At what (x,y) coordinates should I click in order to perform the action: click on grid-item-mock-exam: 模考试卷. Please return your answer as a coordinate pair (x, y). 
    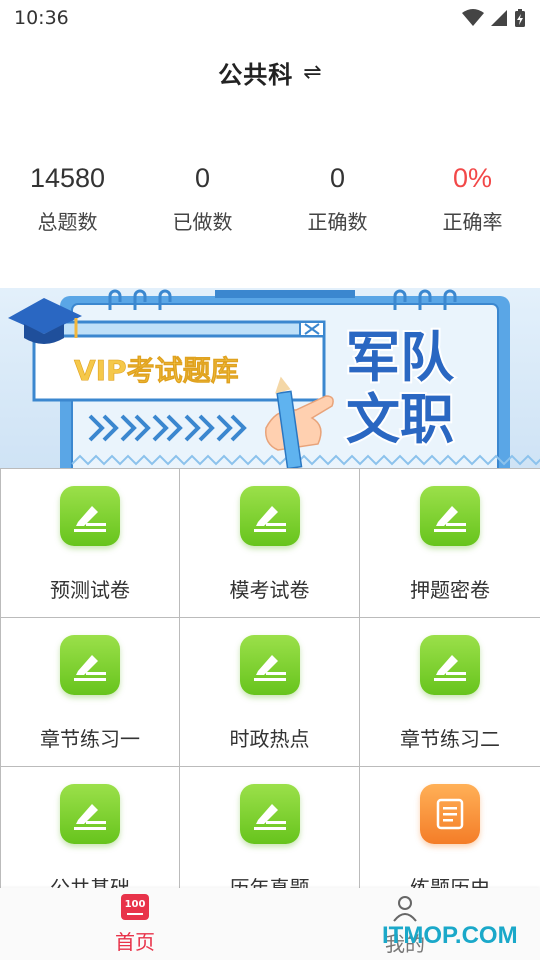
    Looking at the image, I should click on (270, 543).